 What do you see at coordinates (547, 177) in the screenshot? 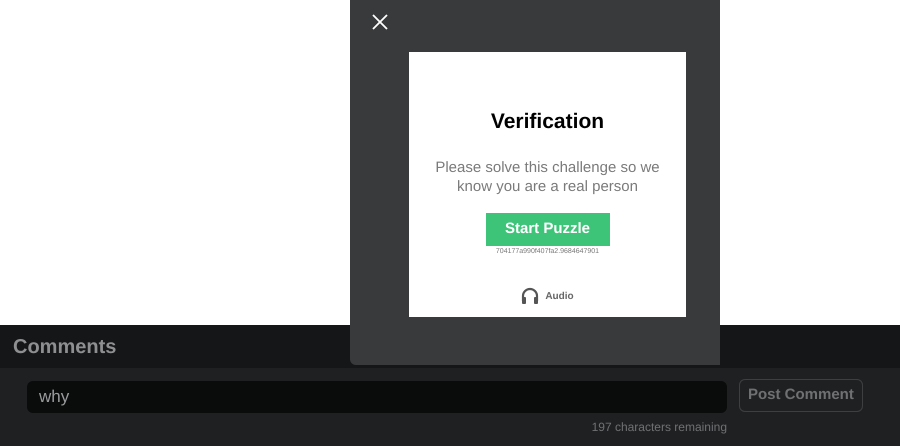
I see `card-message: Please solve this challenge so we know you are a real person` at bounding box center [547, 177].